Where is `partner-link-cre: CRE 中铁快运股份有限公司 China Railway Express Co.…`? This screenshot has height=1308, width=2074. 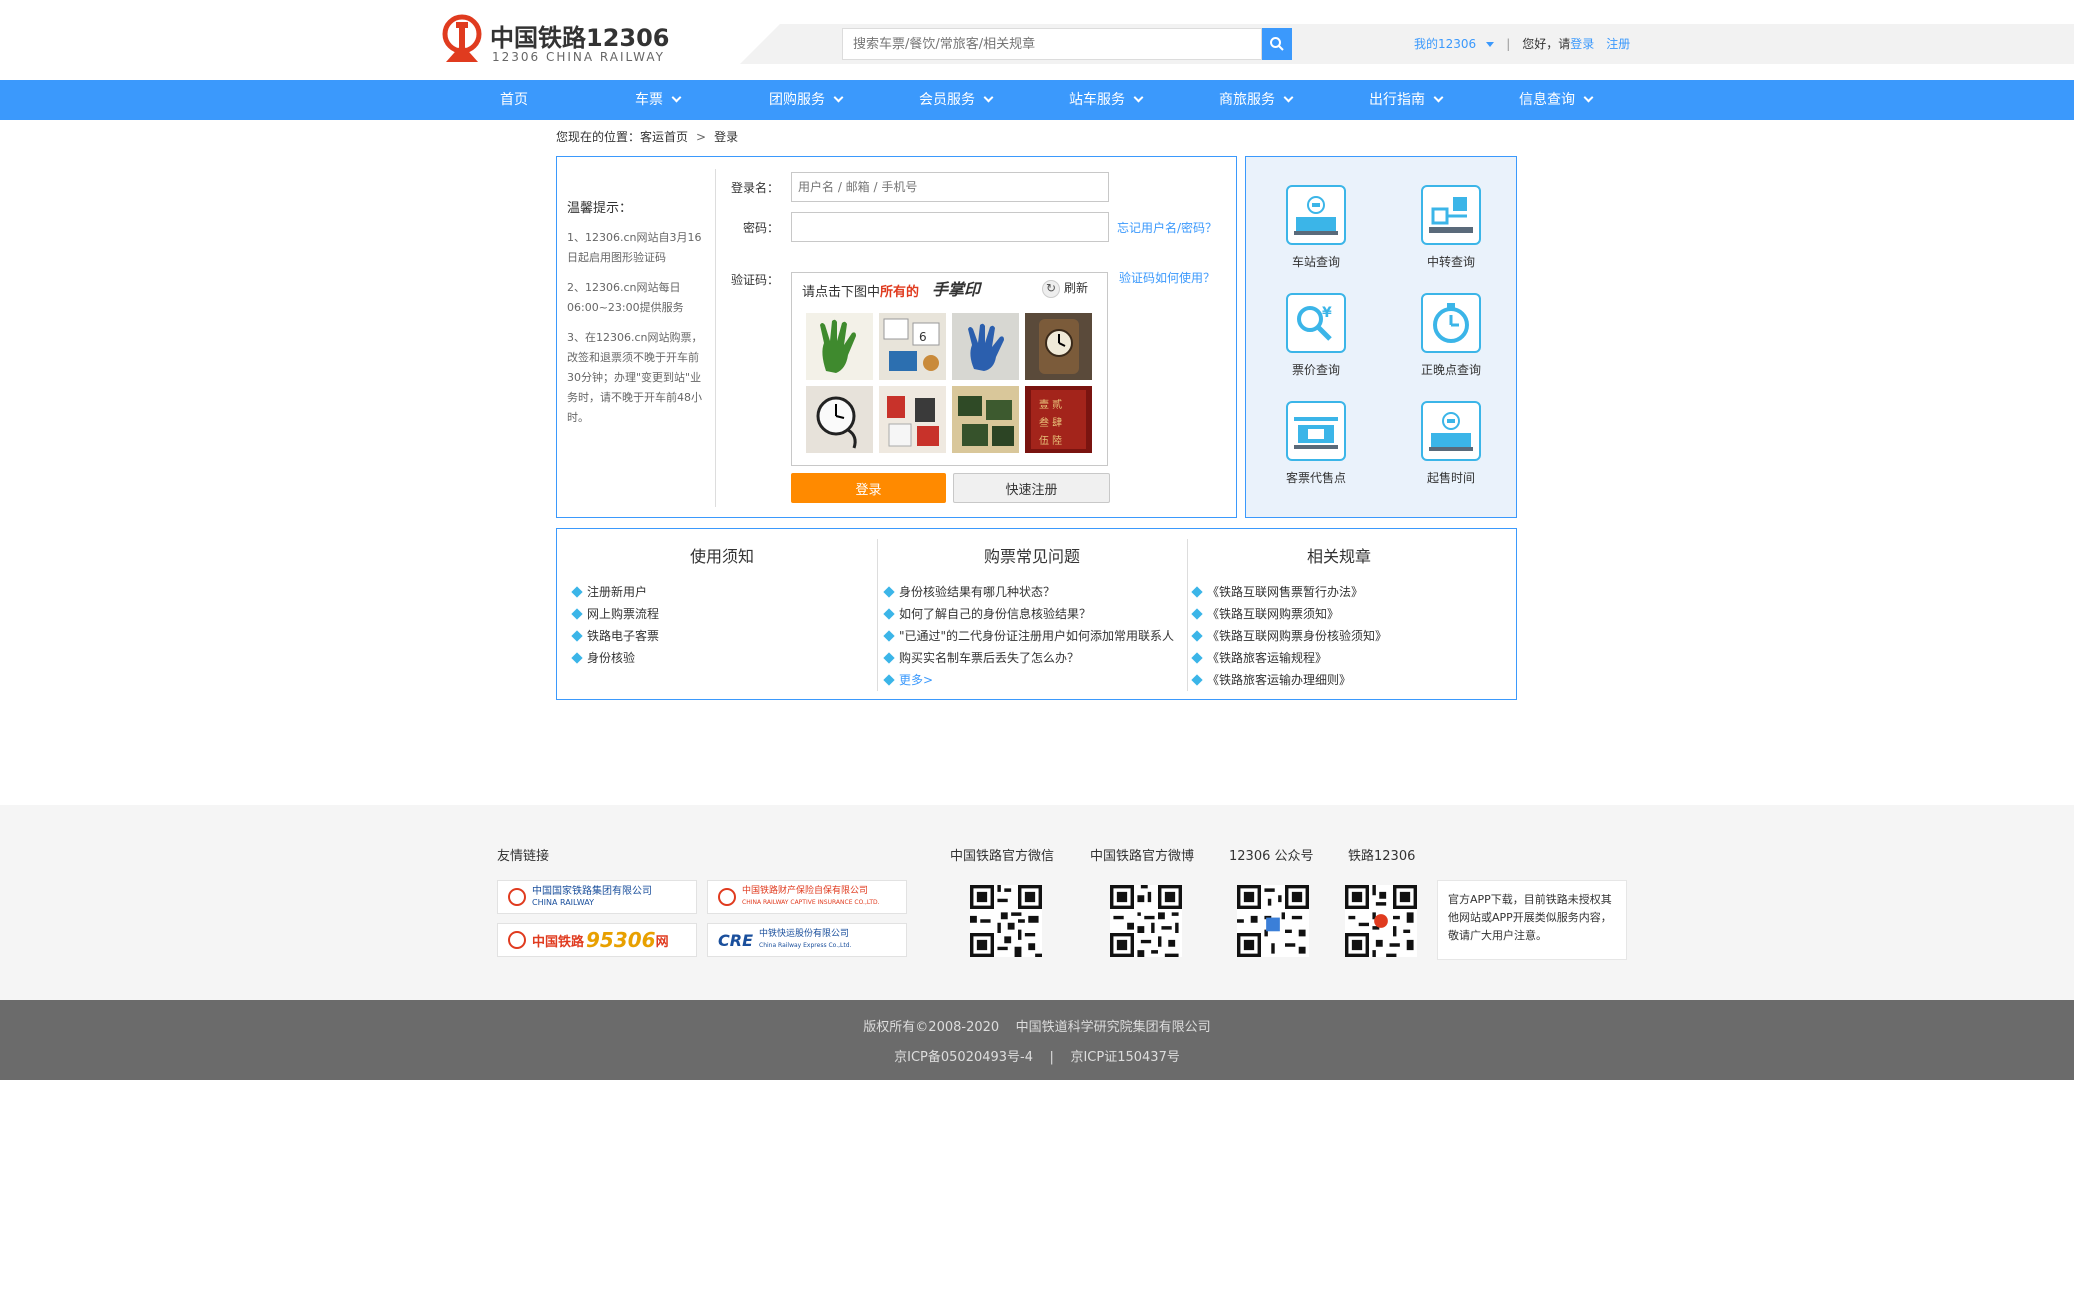
partner-link-cre: CRE 中铁快运股份有限公司 China Railway Express Co.… is located at coordinates (807, 940).